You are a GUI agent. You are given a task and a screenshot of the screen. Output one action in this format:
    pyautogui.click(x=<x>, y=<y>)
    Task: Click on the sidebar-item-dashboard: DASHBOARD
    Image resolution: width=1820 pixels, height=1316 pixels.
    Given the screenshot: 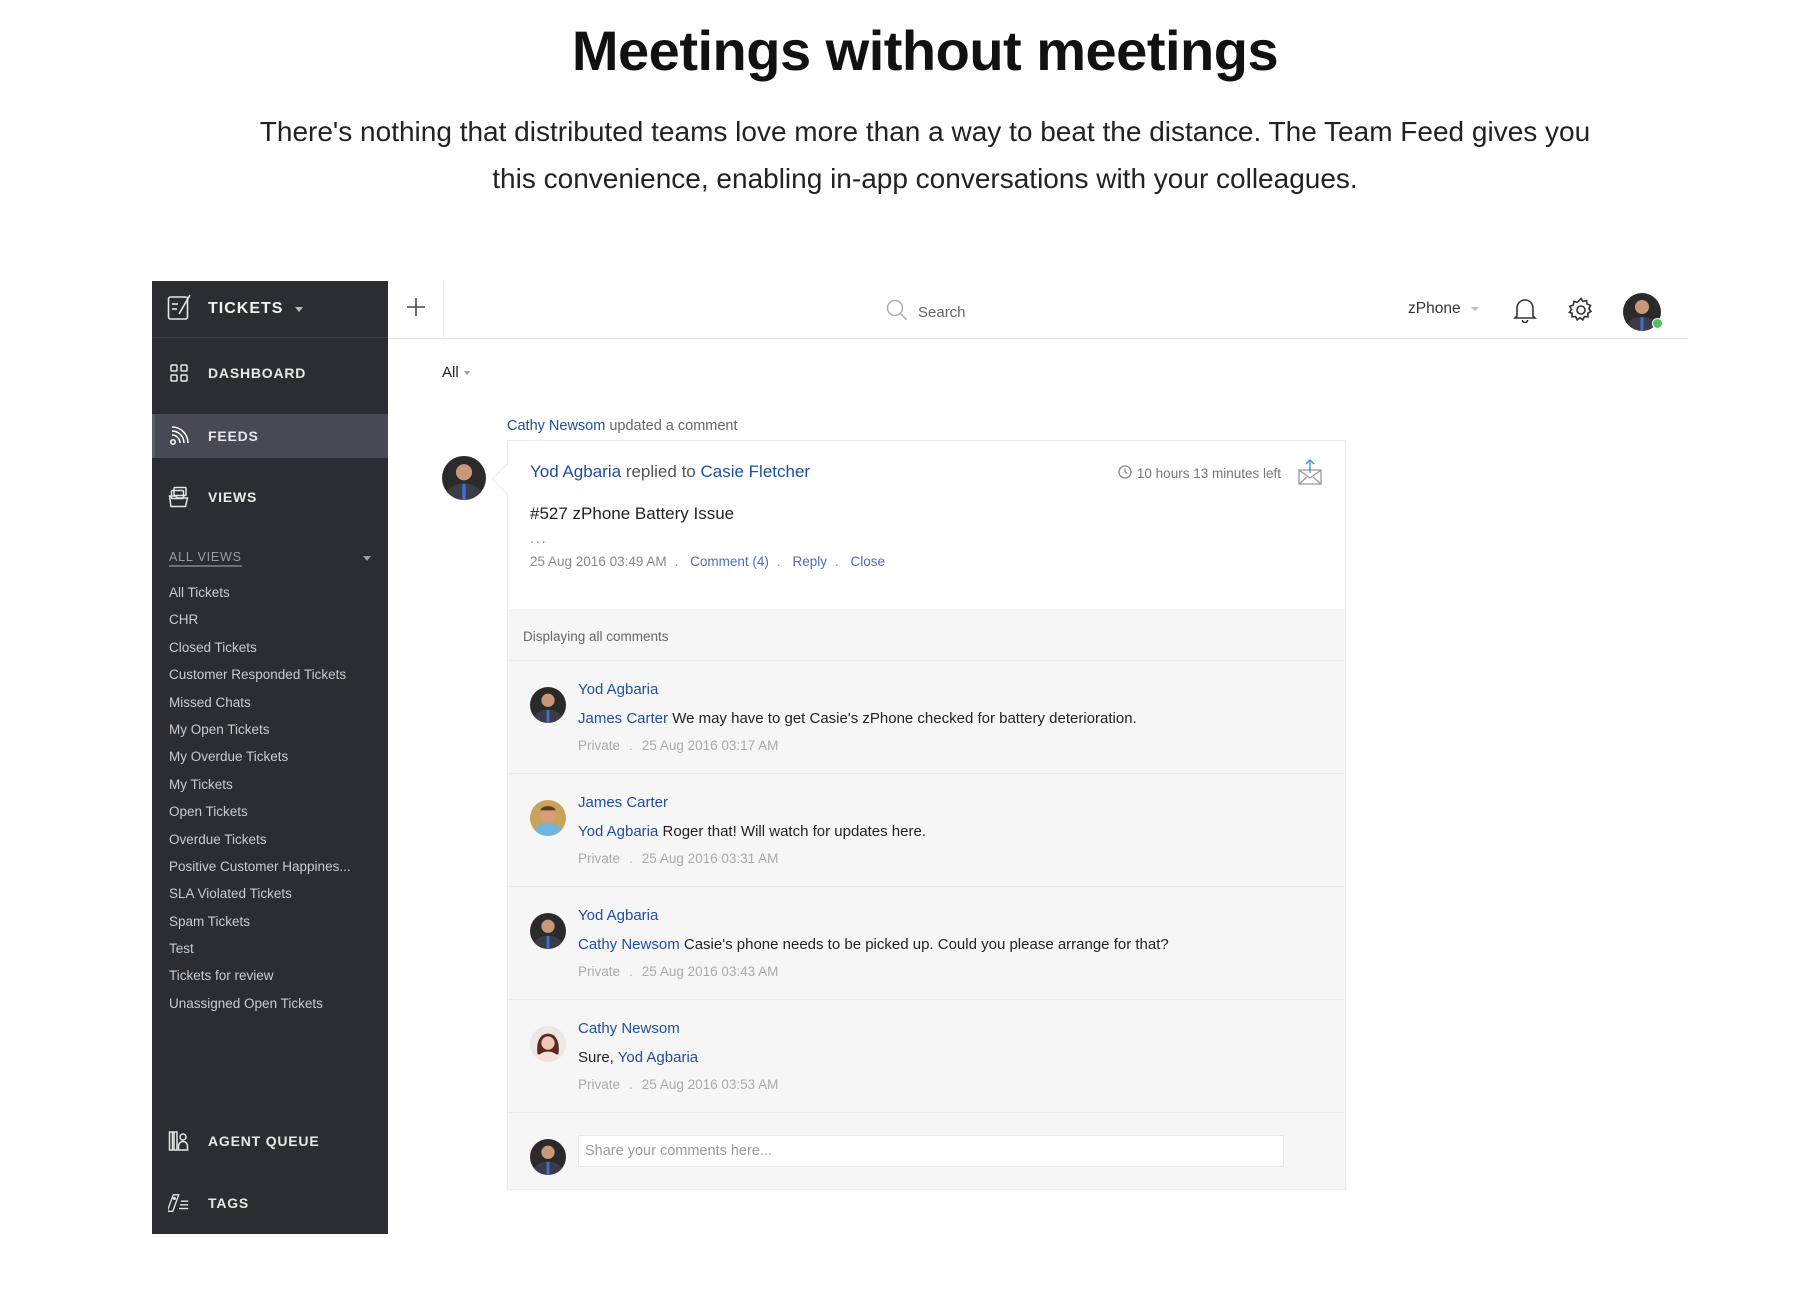 What is the action you would take?
    pyautogui.click(x=270, y=373)
    